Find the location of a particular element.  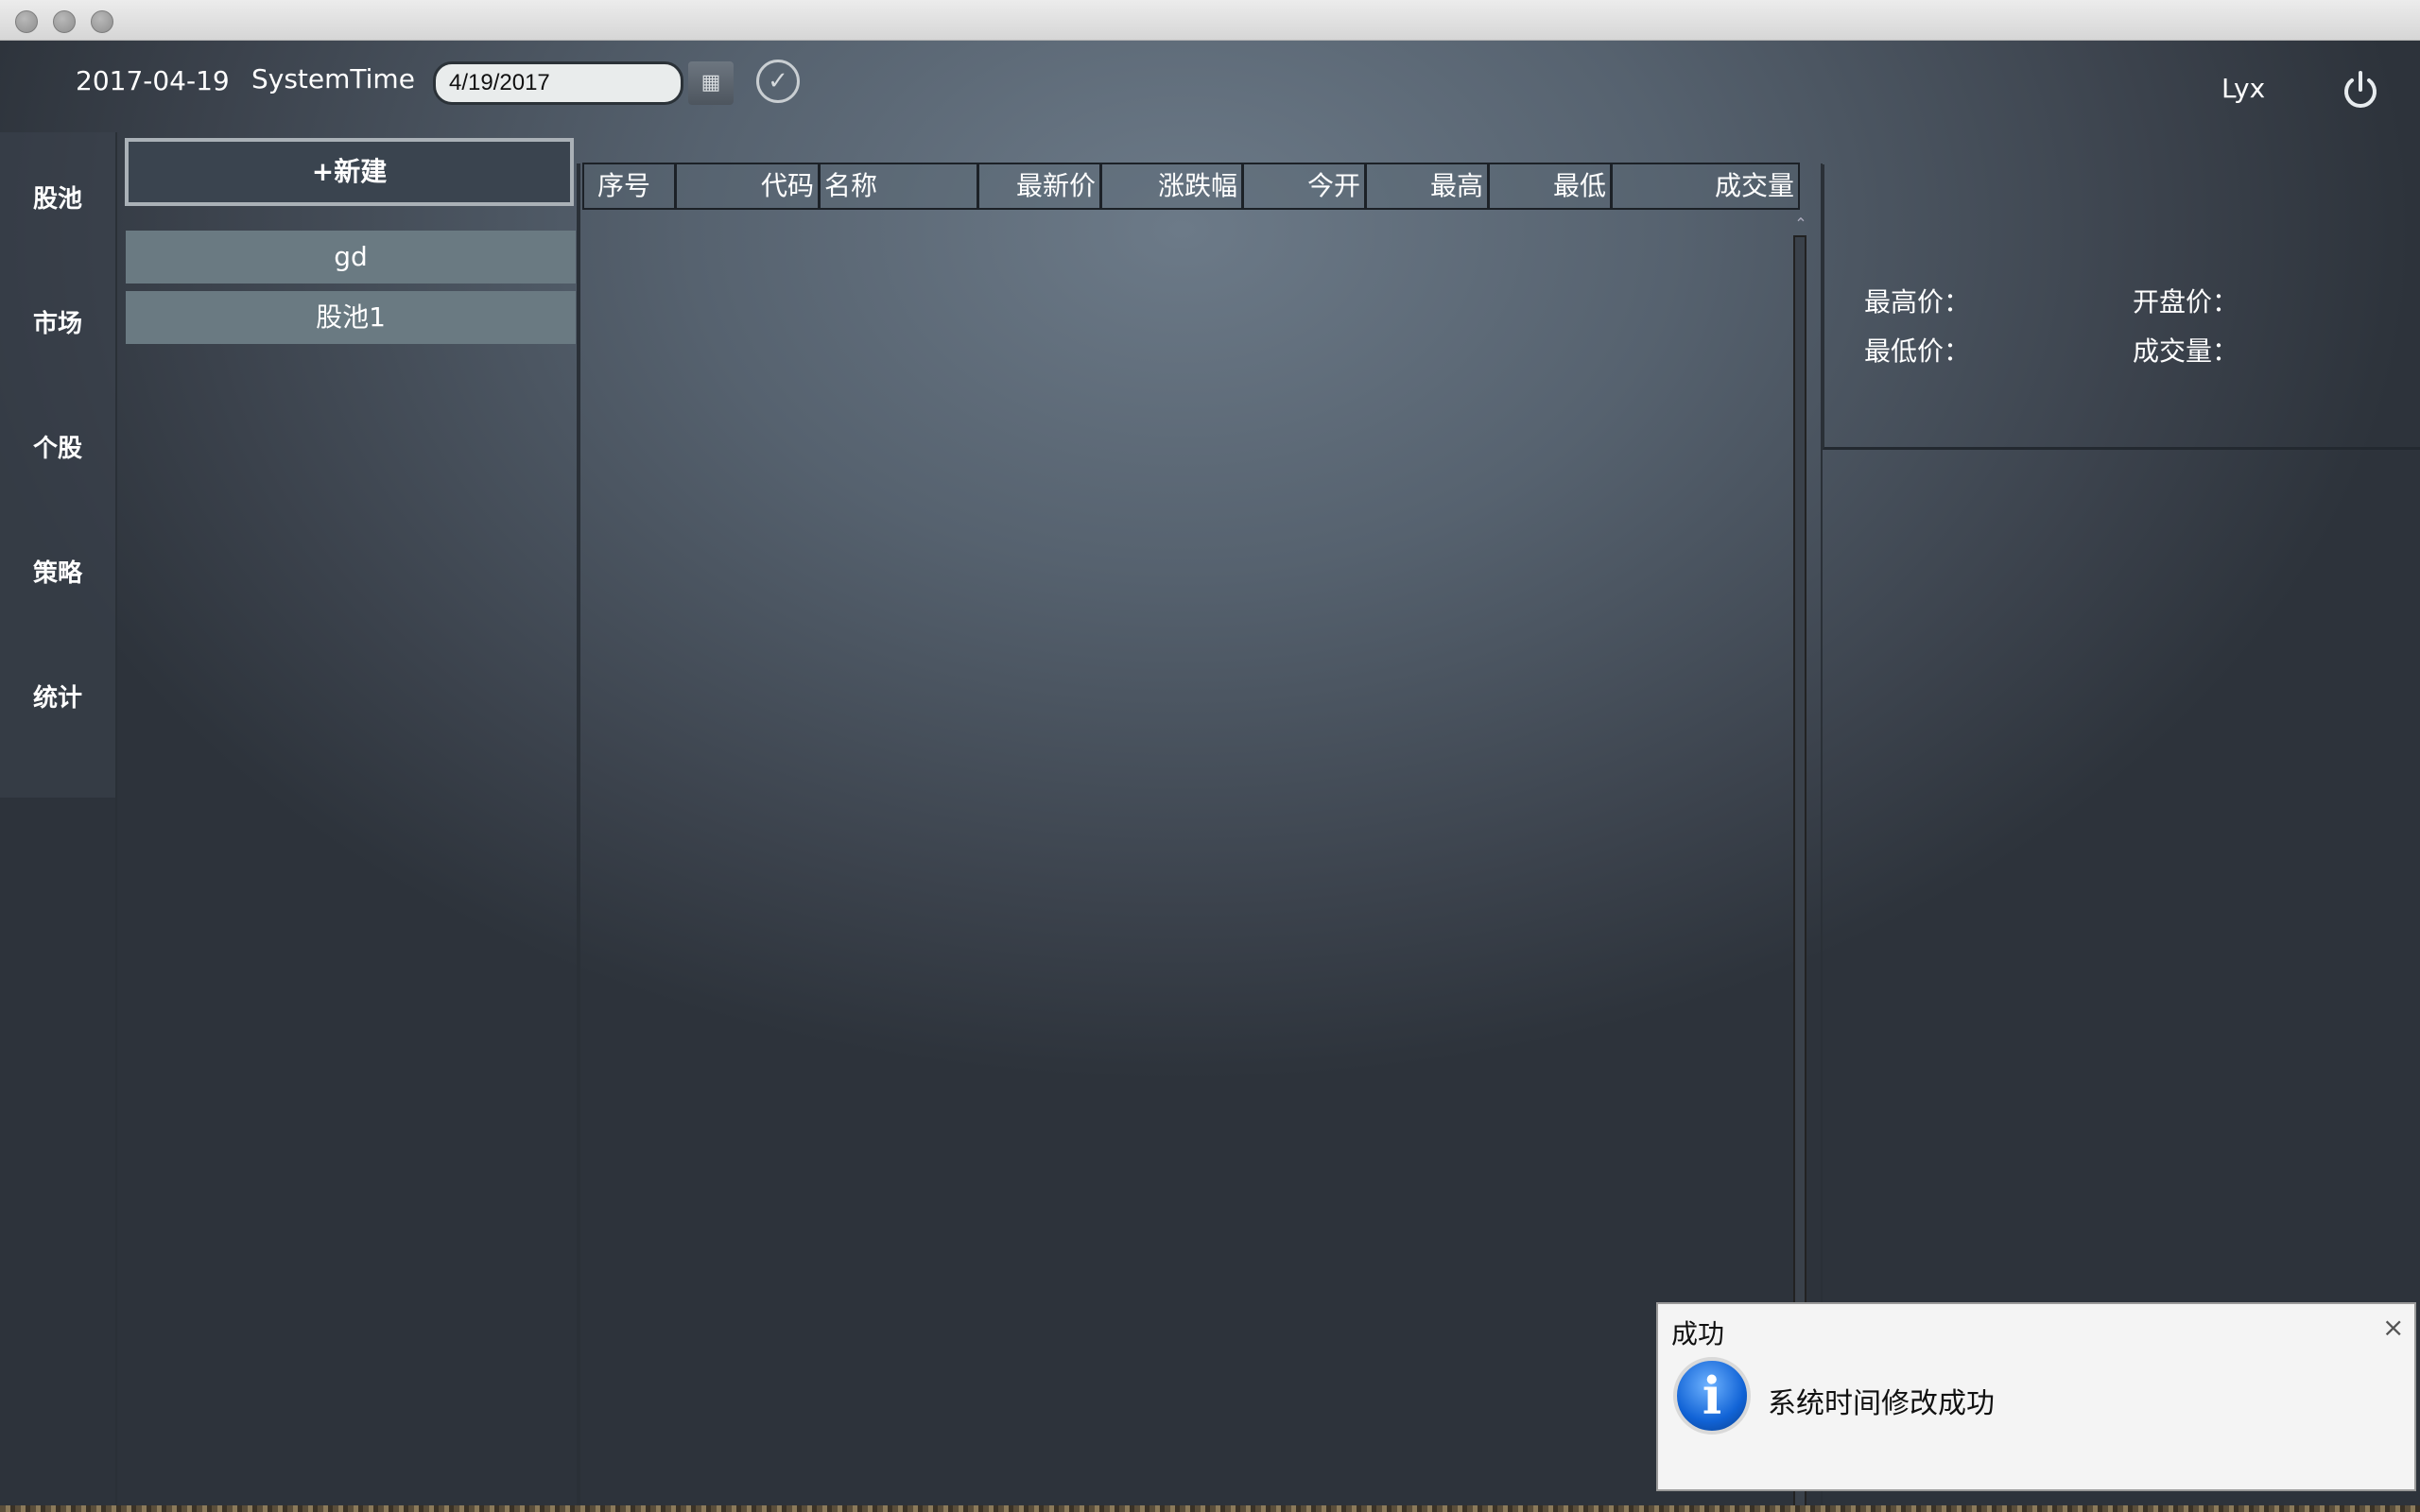

high-price-label: 最高价： is located at coordinates (1917, 302).